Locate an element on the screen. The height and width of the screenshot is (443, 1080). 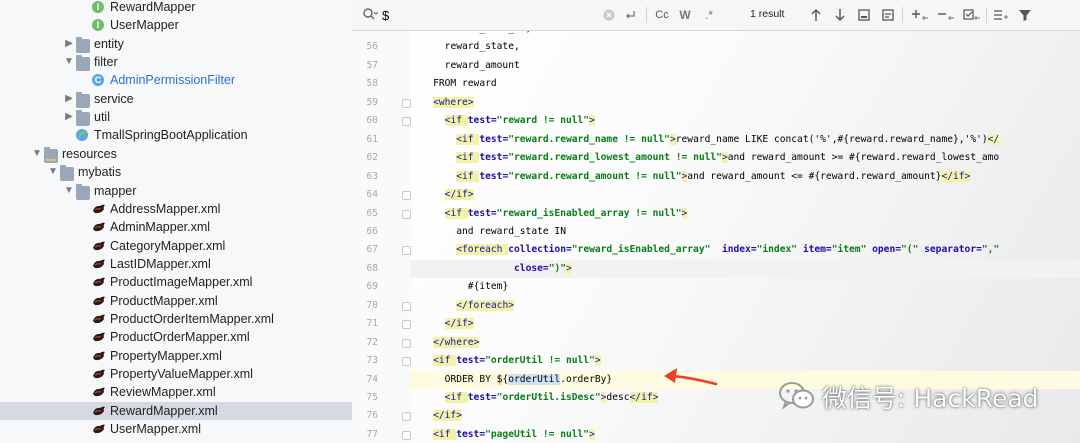
tree-item: ReviewMapper.xml is located at coordinates (176, 392).